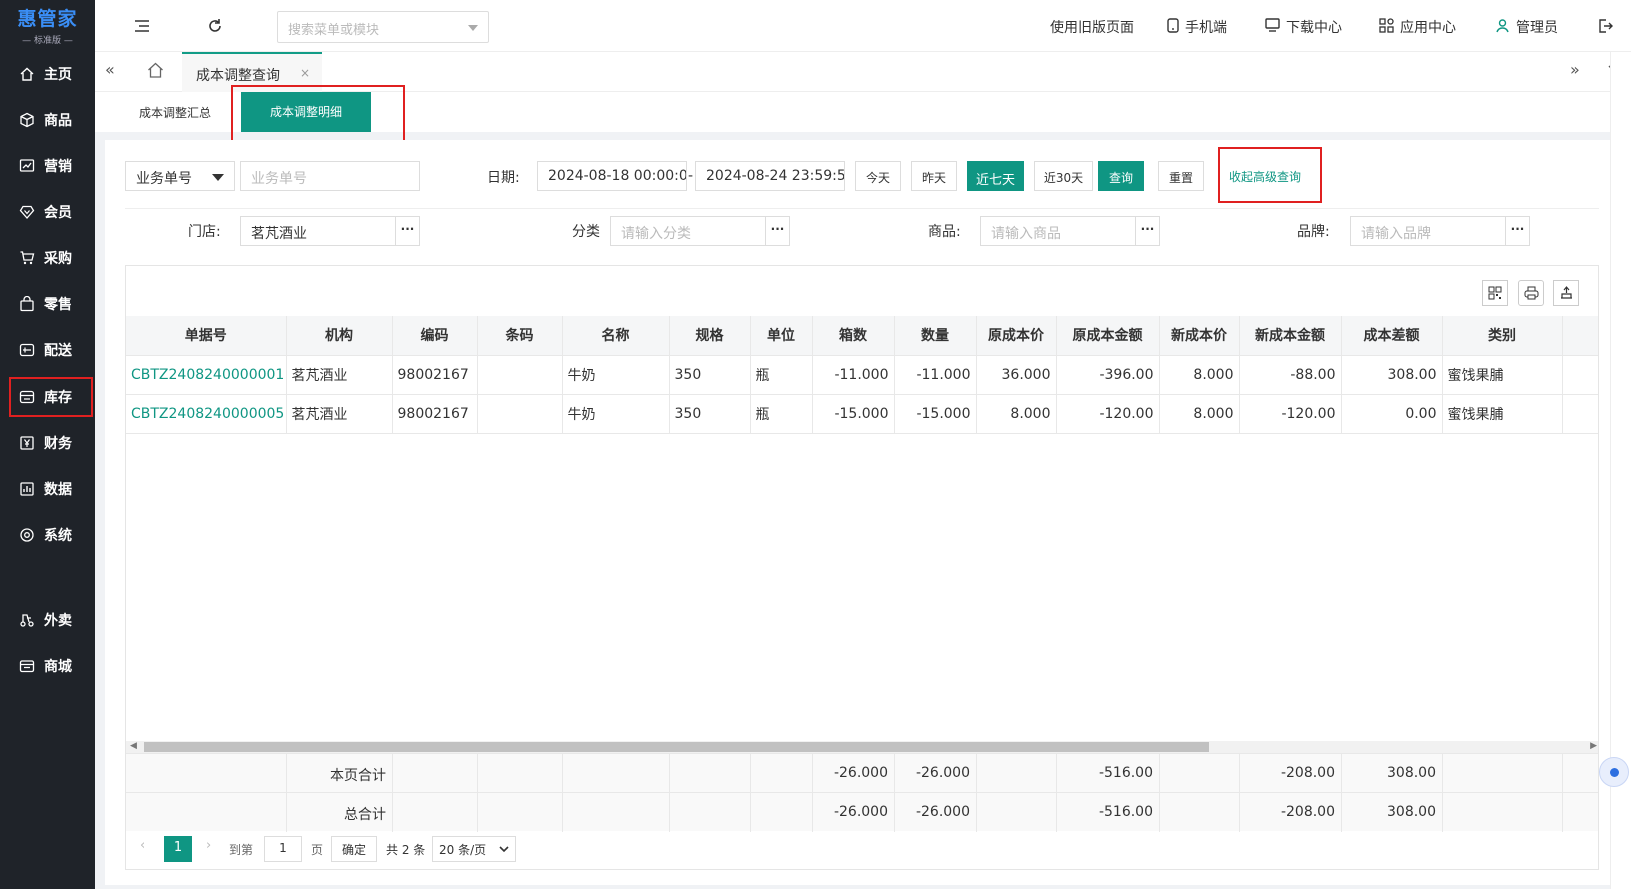  I want to click on order-type-select: 业务单号, so click(180, 176).